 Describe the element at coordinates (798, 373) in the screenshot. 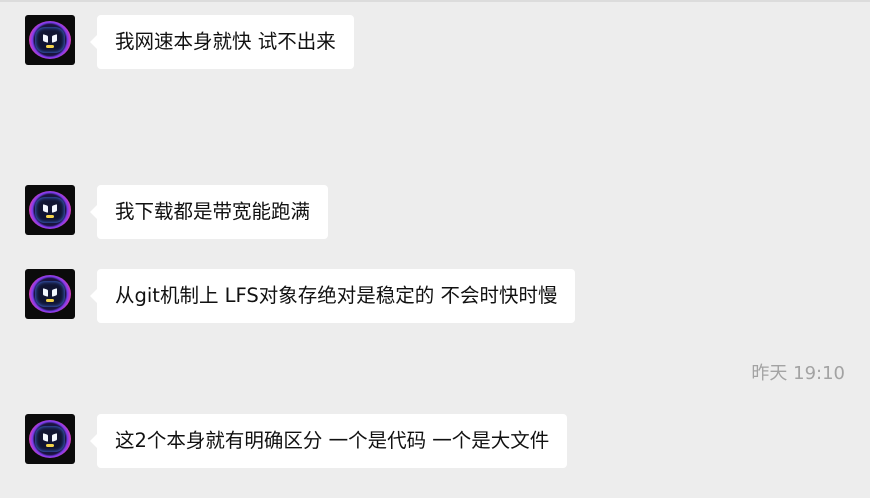

I see `message-timestamp: 昨天 19:10` at that location.